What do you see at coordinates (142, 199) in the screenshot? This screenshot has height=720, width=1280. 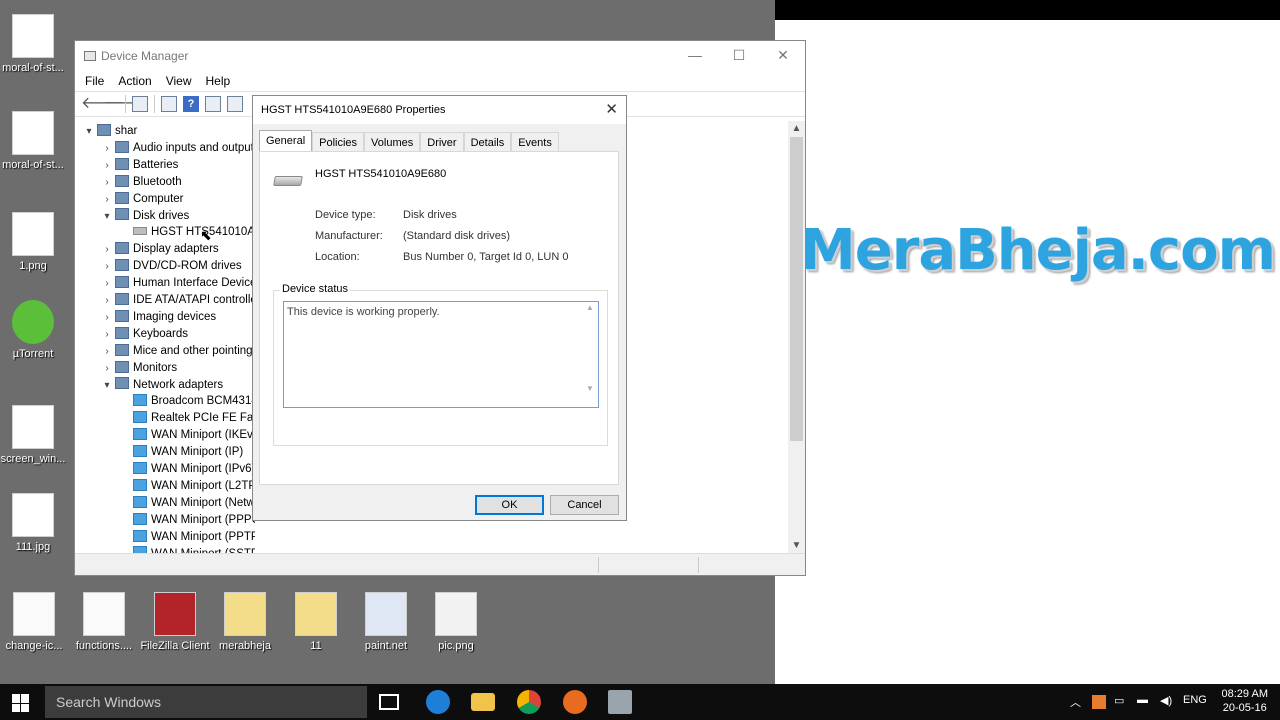 I see `tree-node: › Computer` at bounding box center [142, 199].